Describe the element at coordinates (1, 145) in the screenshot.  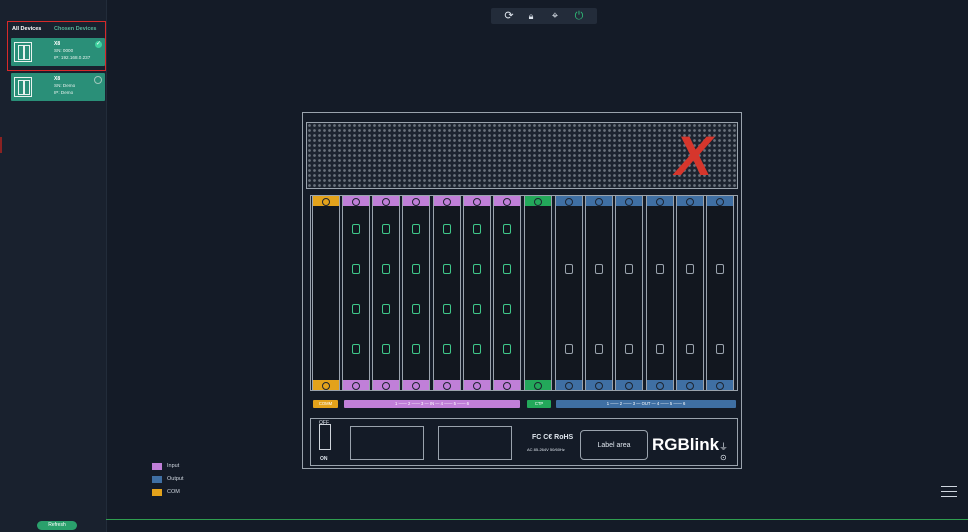
I see `edge-marker` at that location.